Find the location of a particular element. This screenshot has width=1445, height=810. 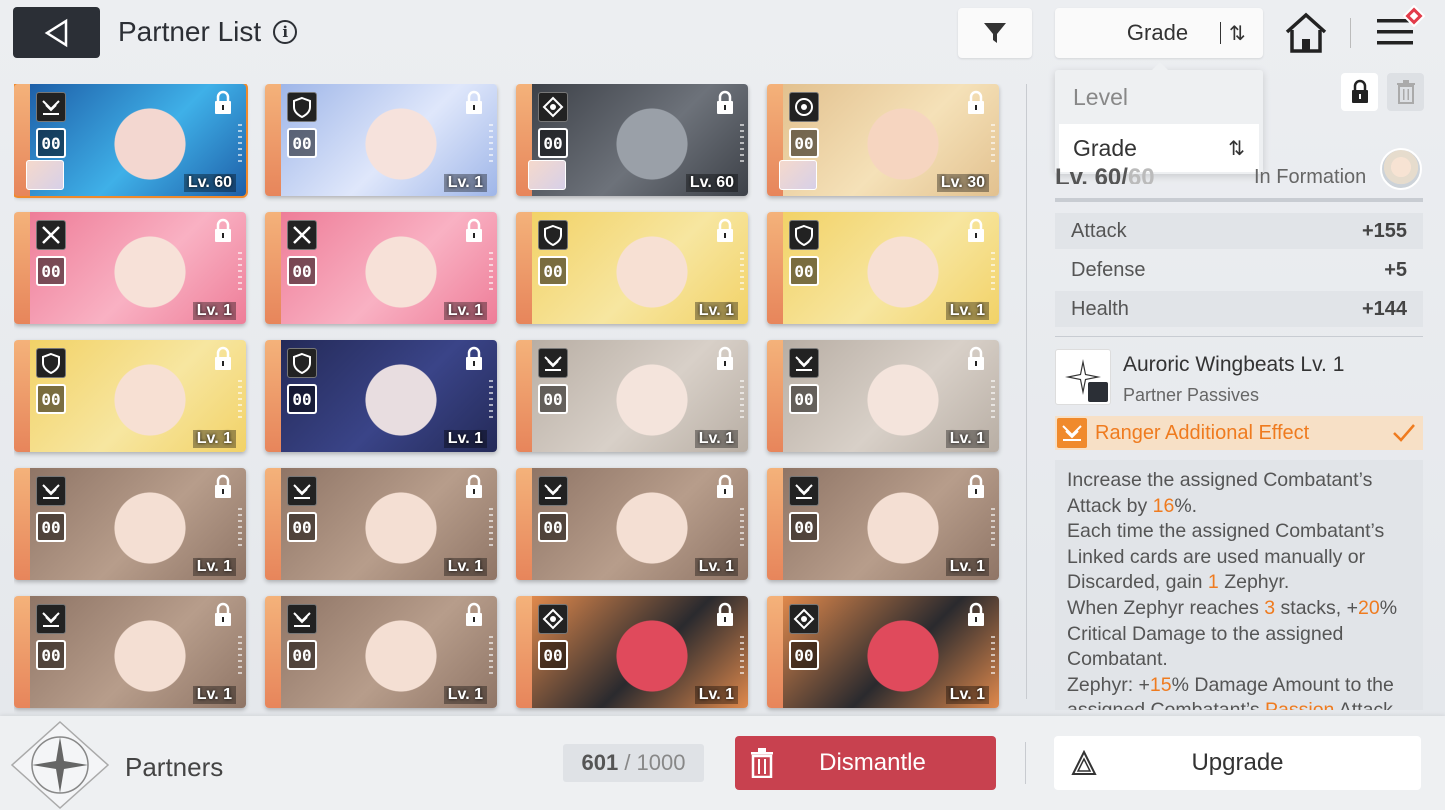

desc-text: Zephyr. is located at coordinates (1254, 582).